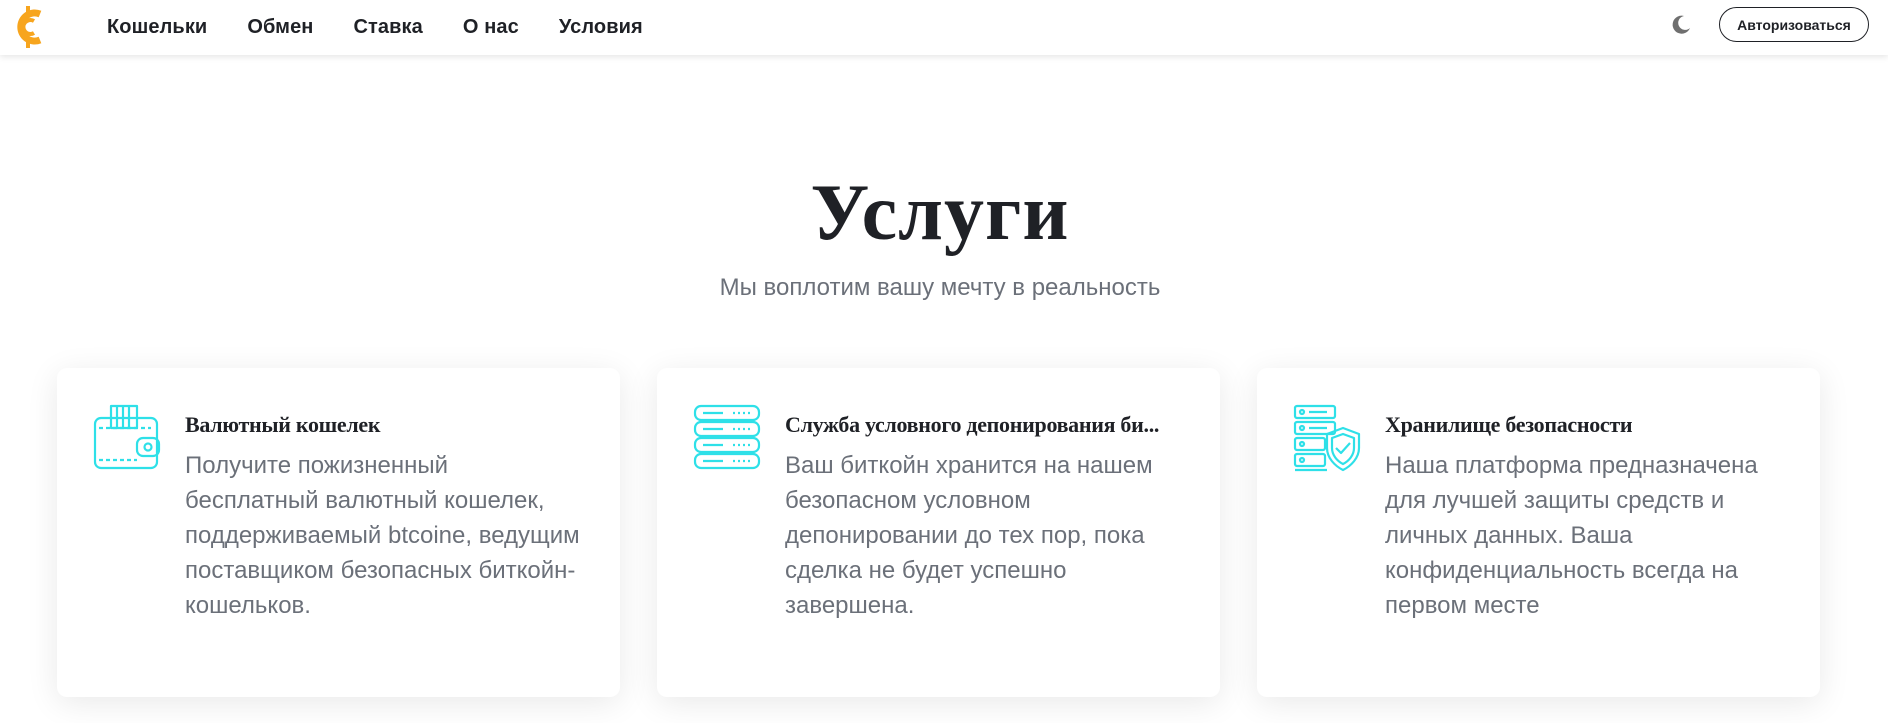 Image resolution: width=1888 pixels, height=723 pixels. Describe the element at coordinates (1681, 25) in the screenshot. I see `moon-icon` at that location.